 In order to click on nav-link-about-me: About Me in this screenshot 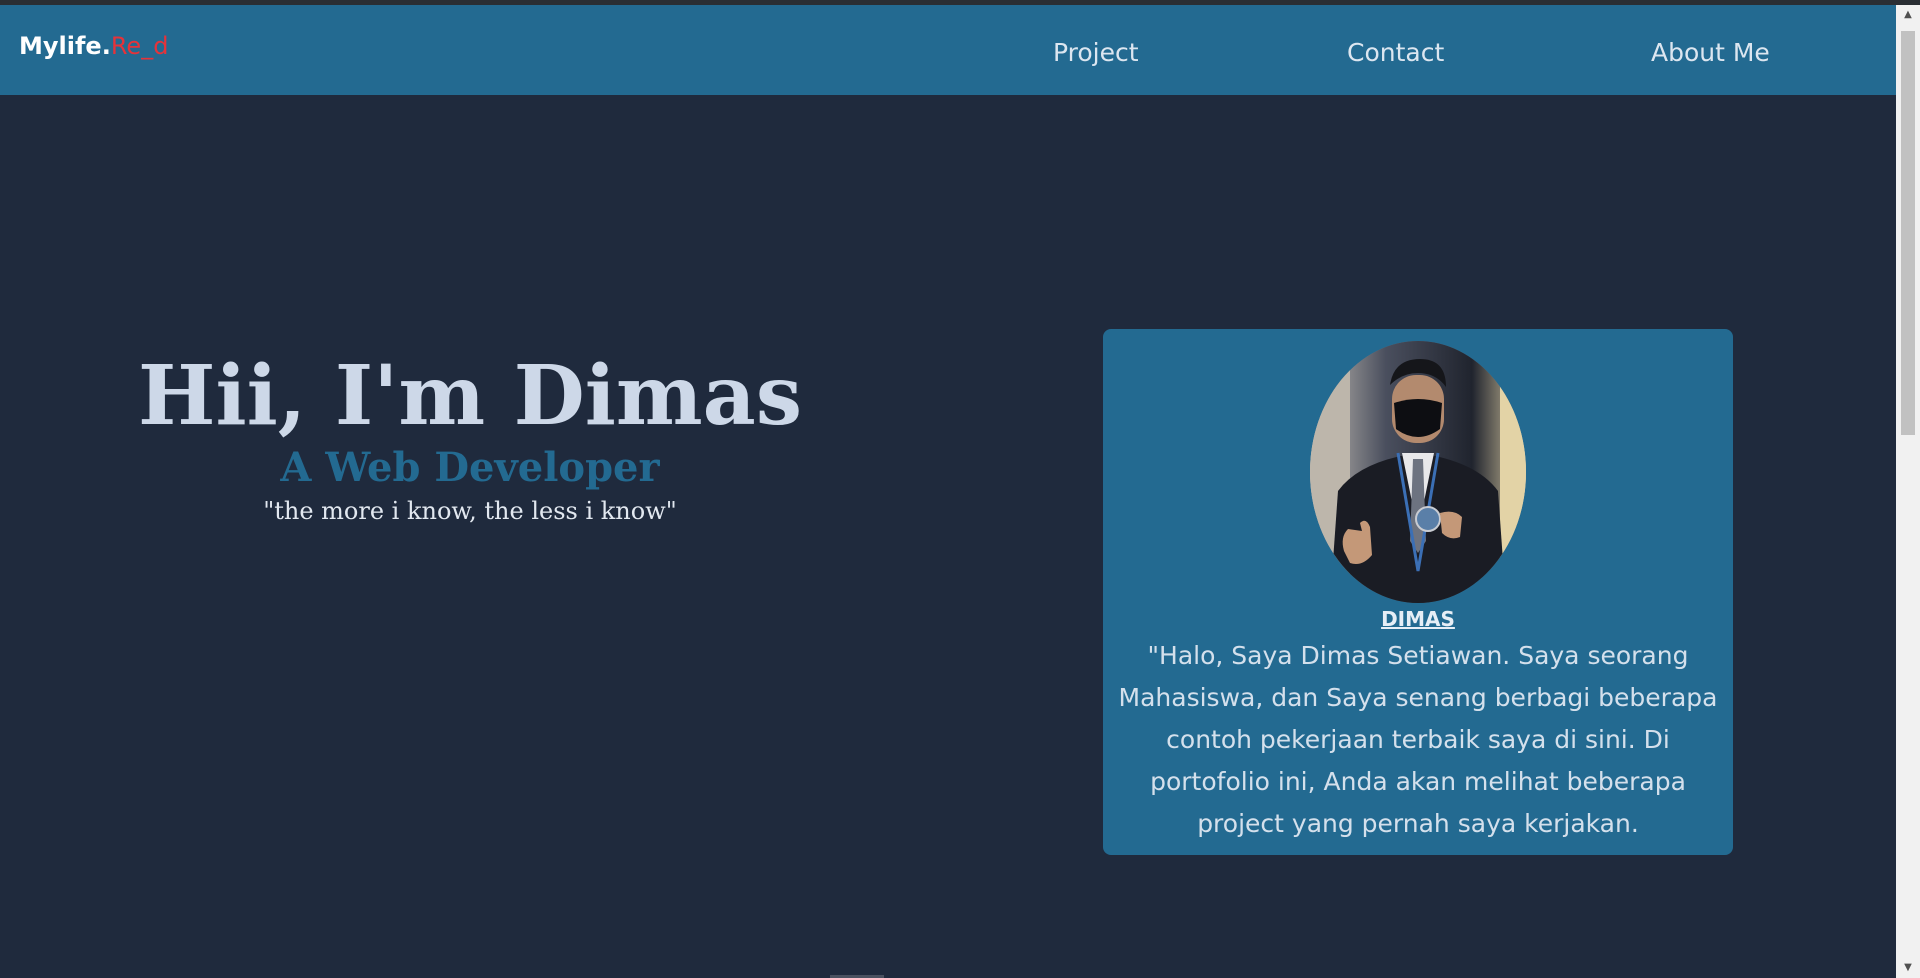, I will do `click(1710, 52)`.